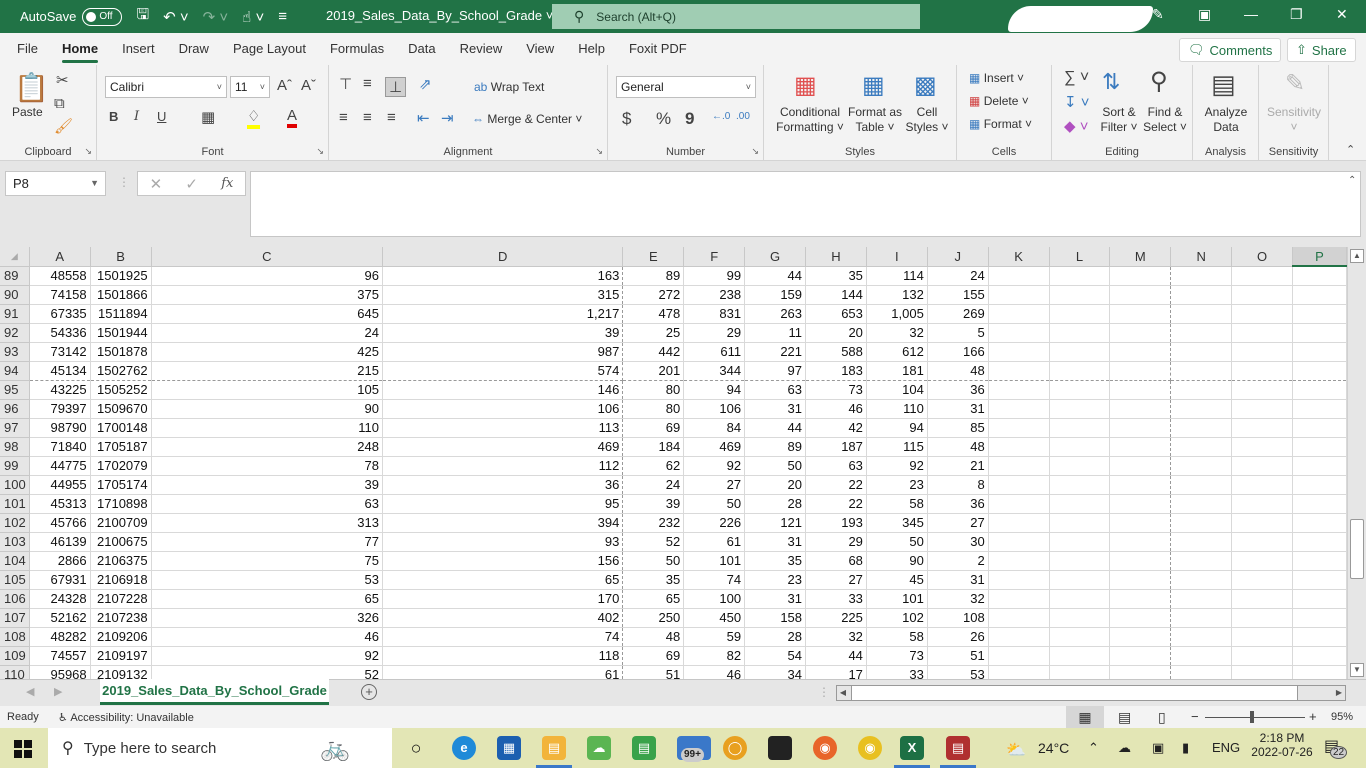  I want to click on cell-h103: 29, so click(836, 542).